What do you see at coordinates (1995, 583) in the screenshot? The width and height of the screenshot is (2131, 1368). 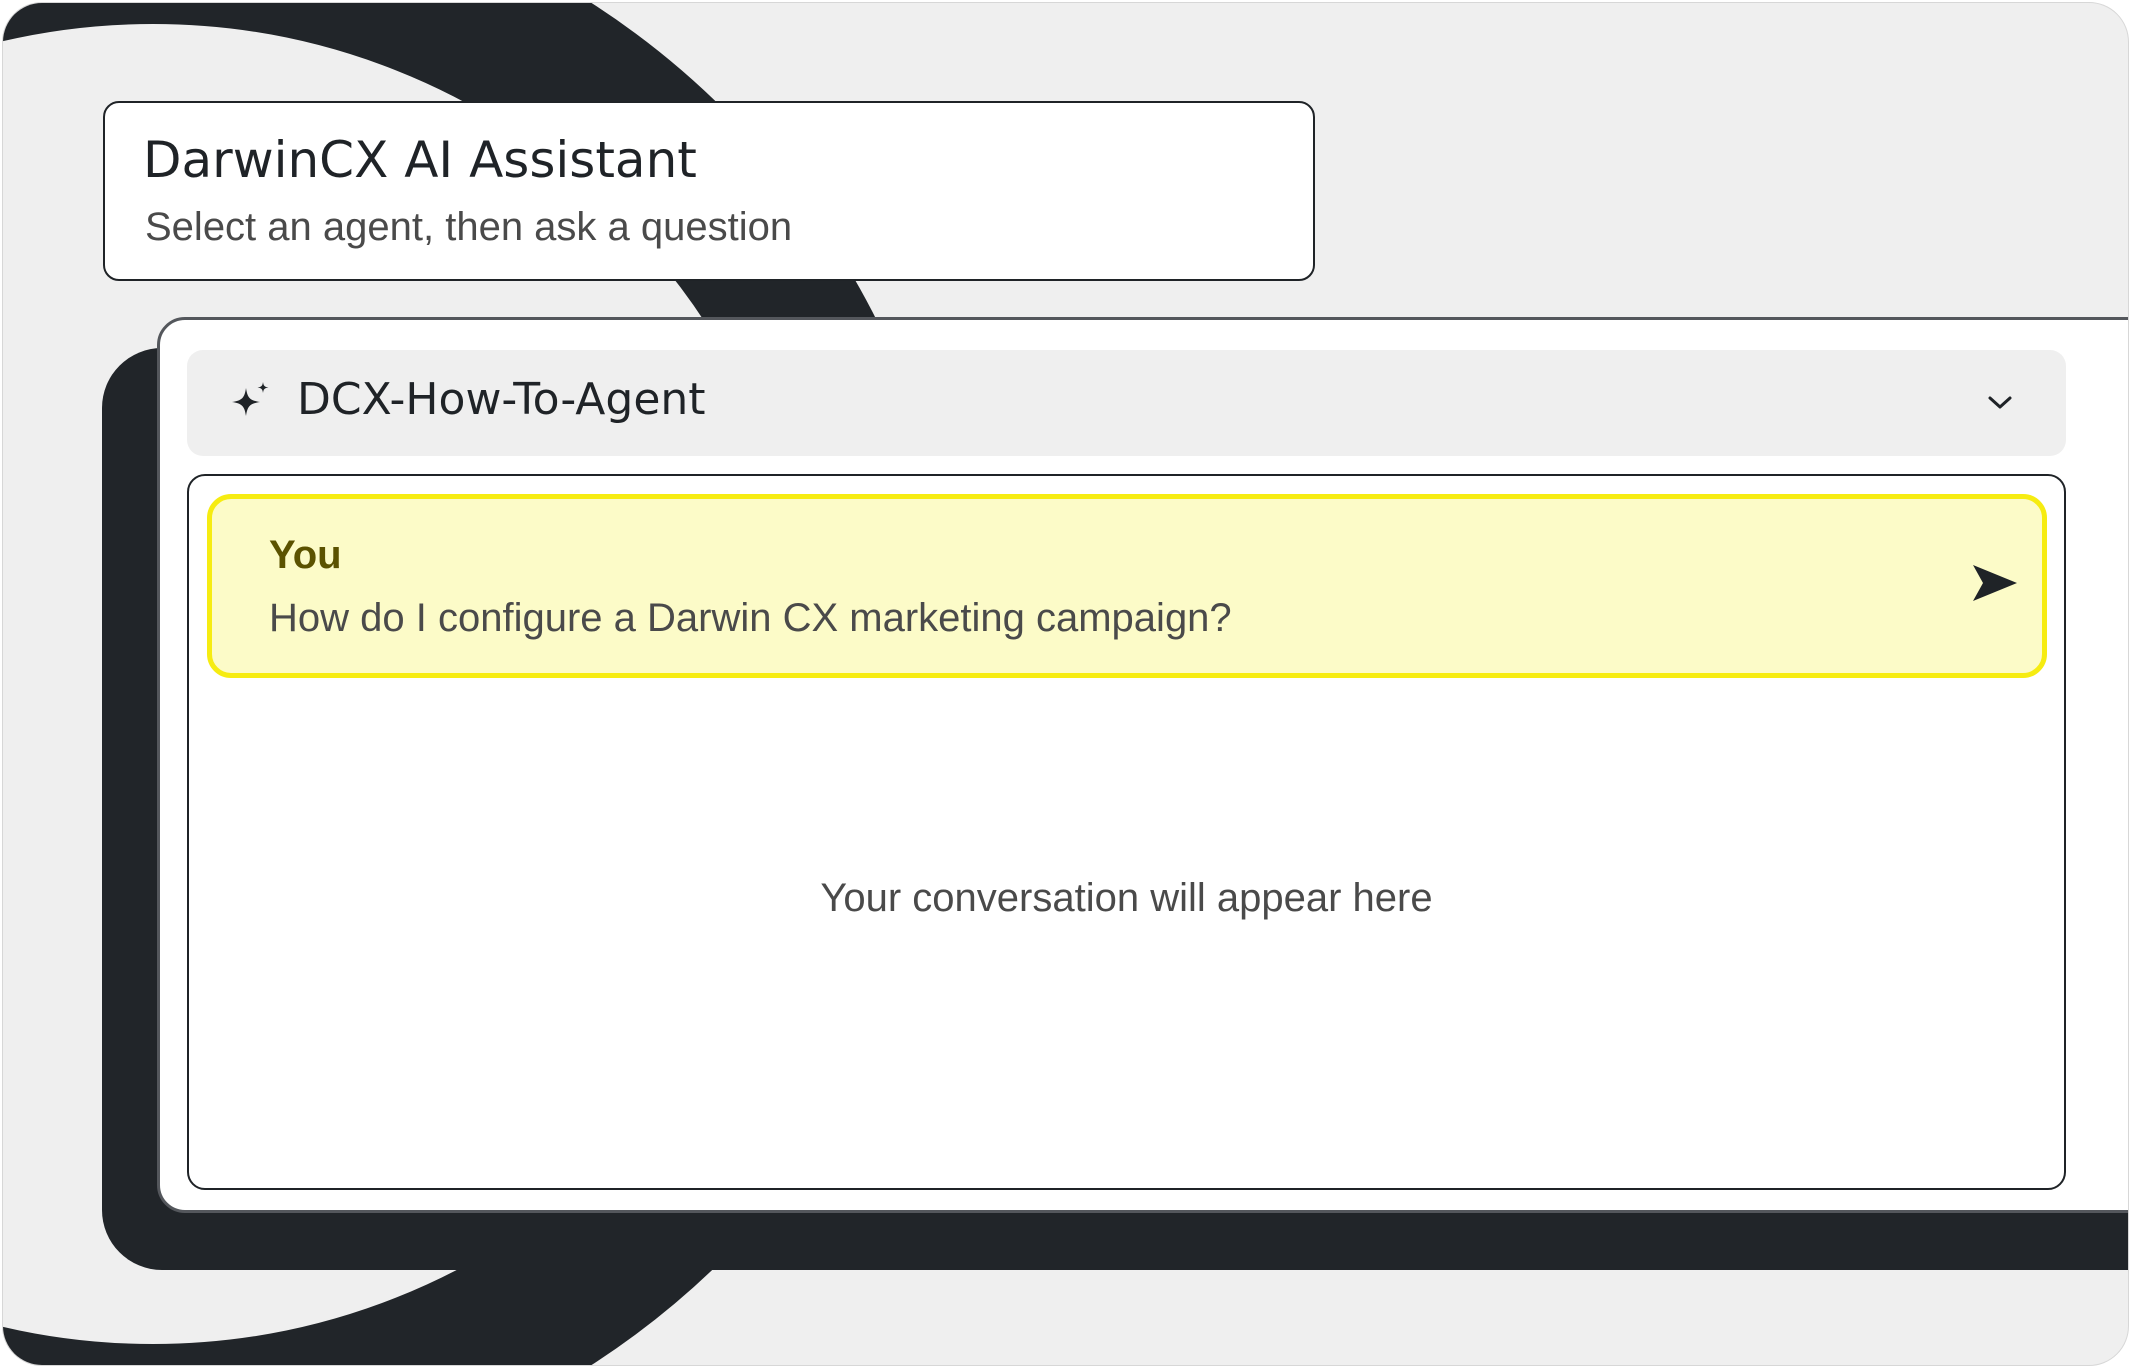 I see `send-icon` at bounding box center [1995, 583].